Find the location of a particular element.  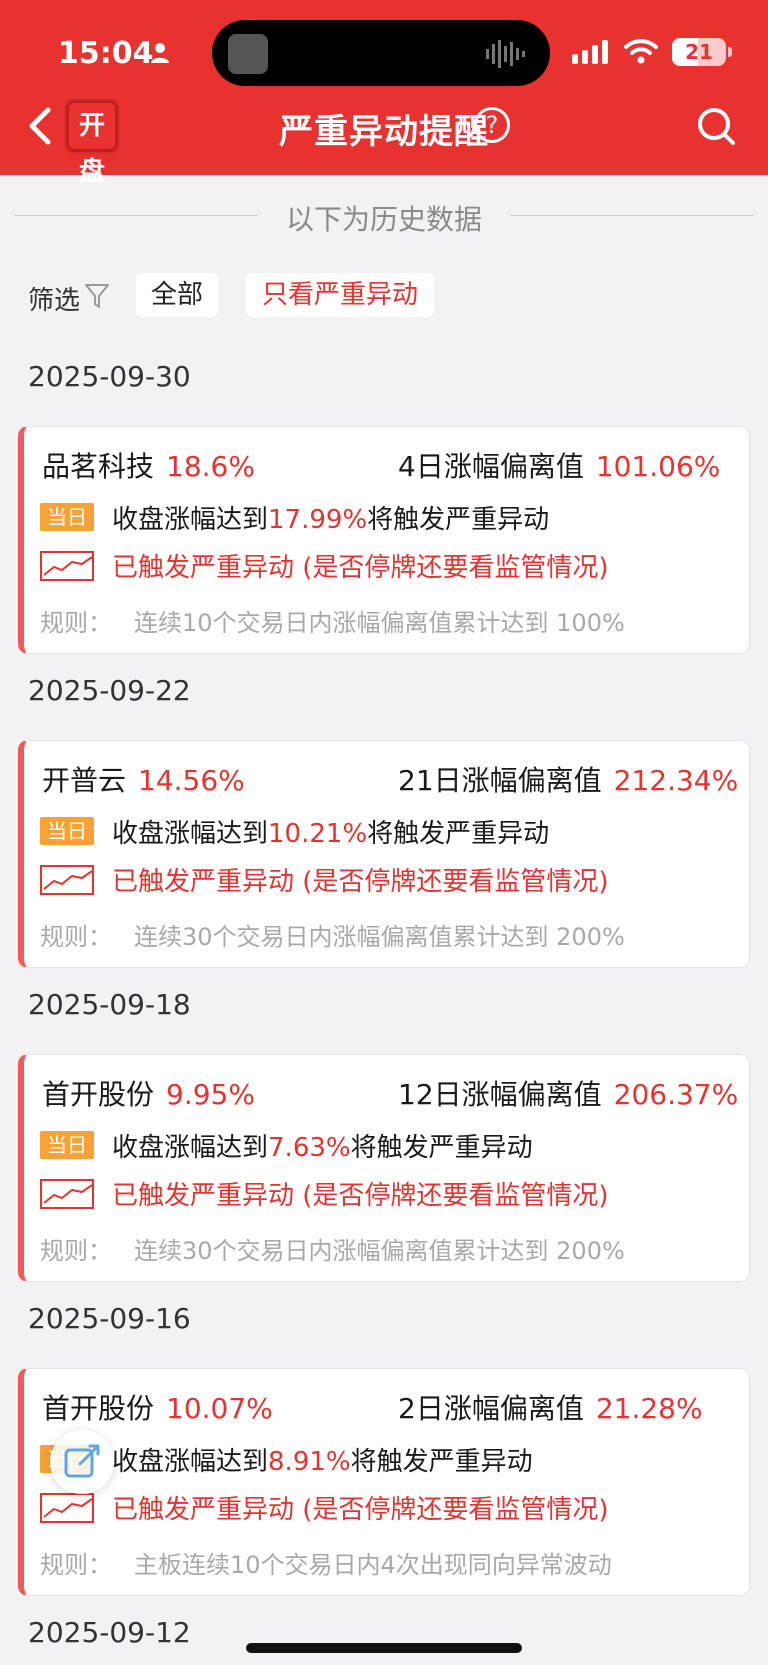

date-header: 2025-09-18 is located at coordinates (109, 1004).